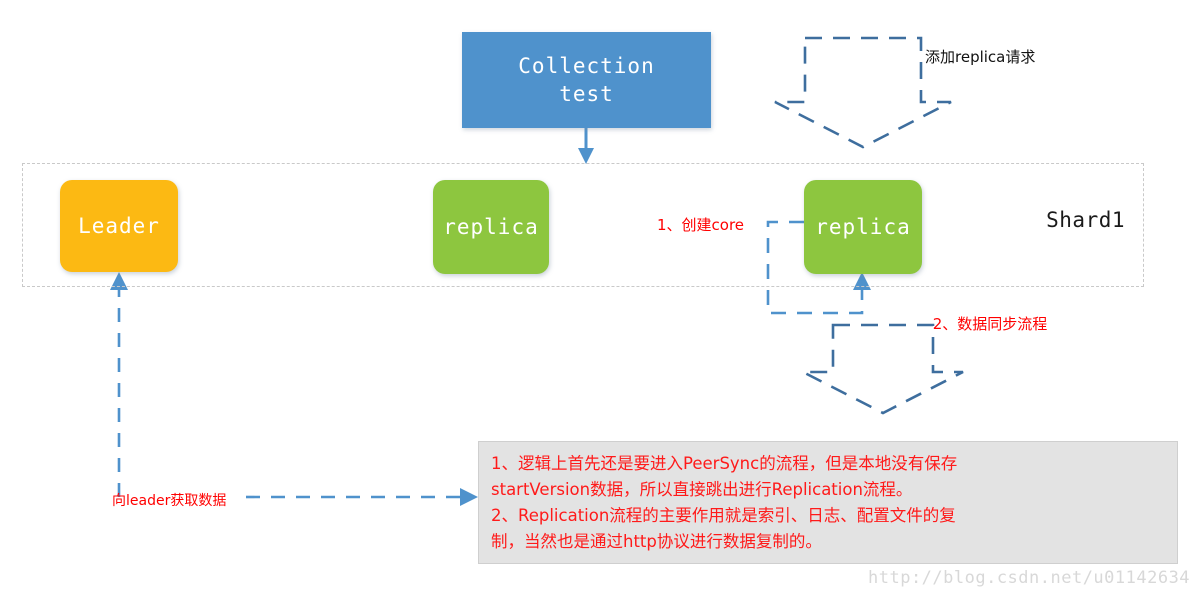 The width and height of the screenshot is (1191, 598). Describe the element at coordinates (702, 489) in the screenshot. I see `note-line-2: startVersion数据，所以直接跳出进行Replication流程。` at that location.